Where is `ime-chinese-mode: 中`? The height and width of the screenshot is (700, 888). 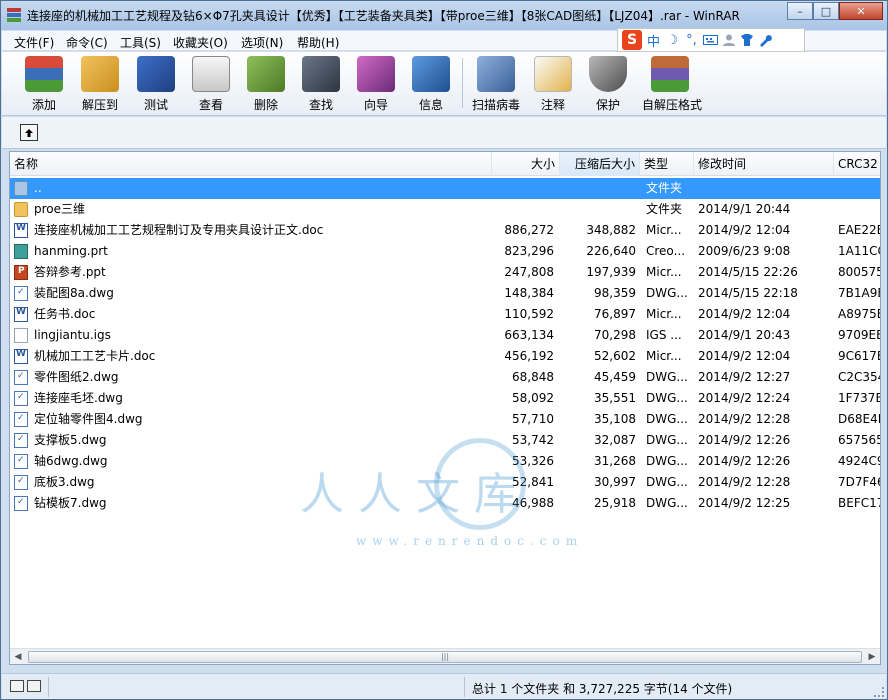 ime-chinese-mode: 中 is located at coordinates (653, 40).